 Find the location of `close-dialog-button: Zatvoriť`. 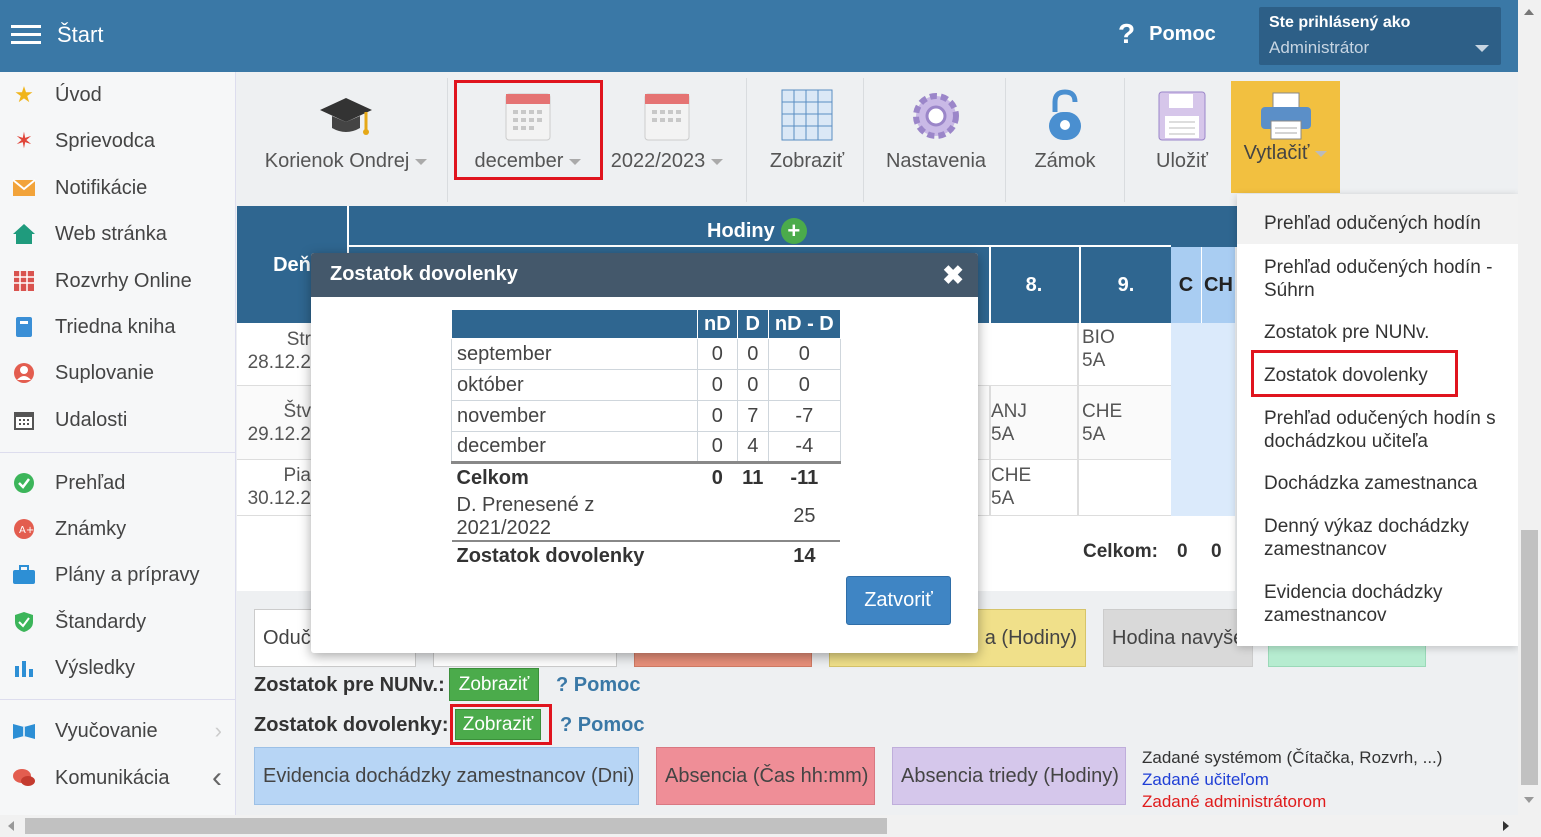

close-dialog-button: Zatvoriť is located at coordinates (898, 600).